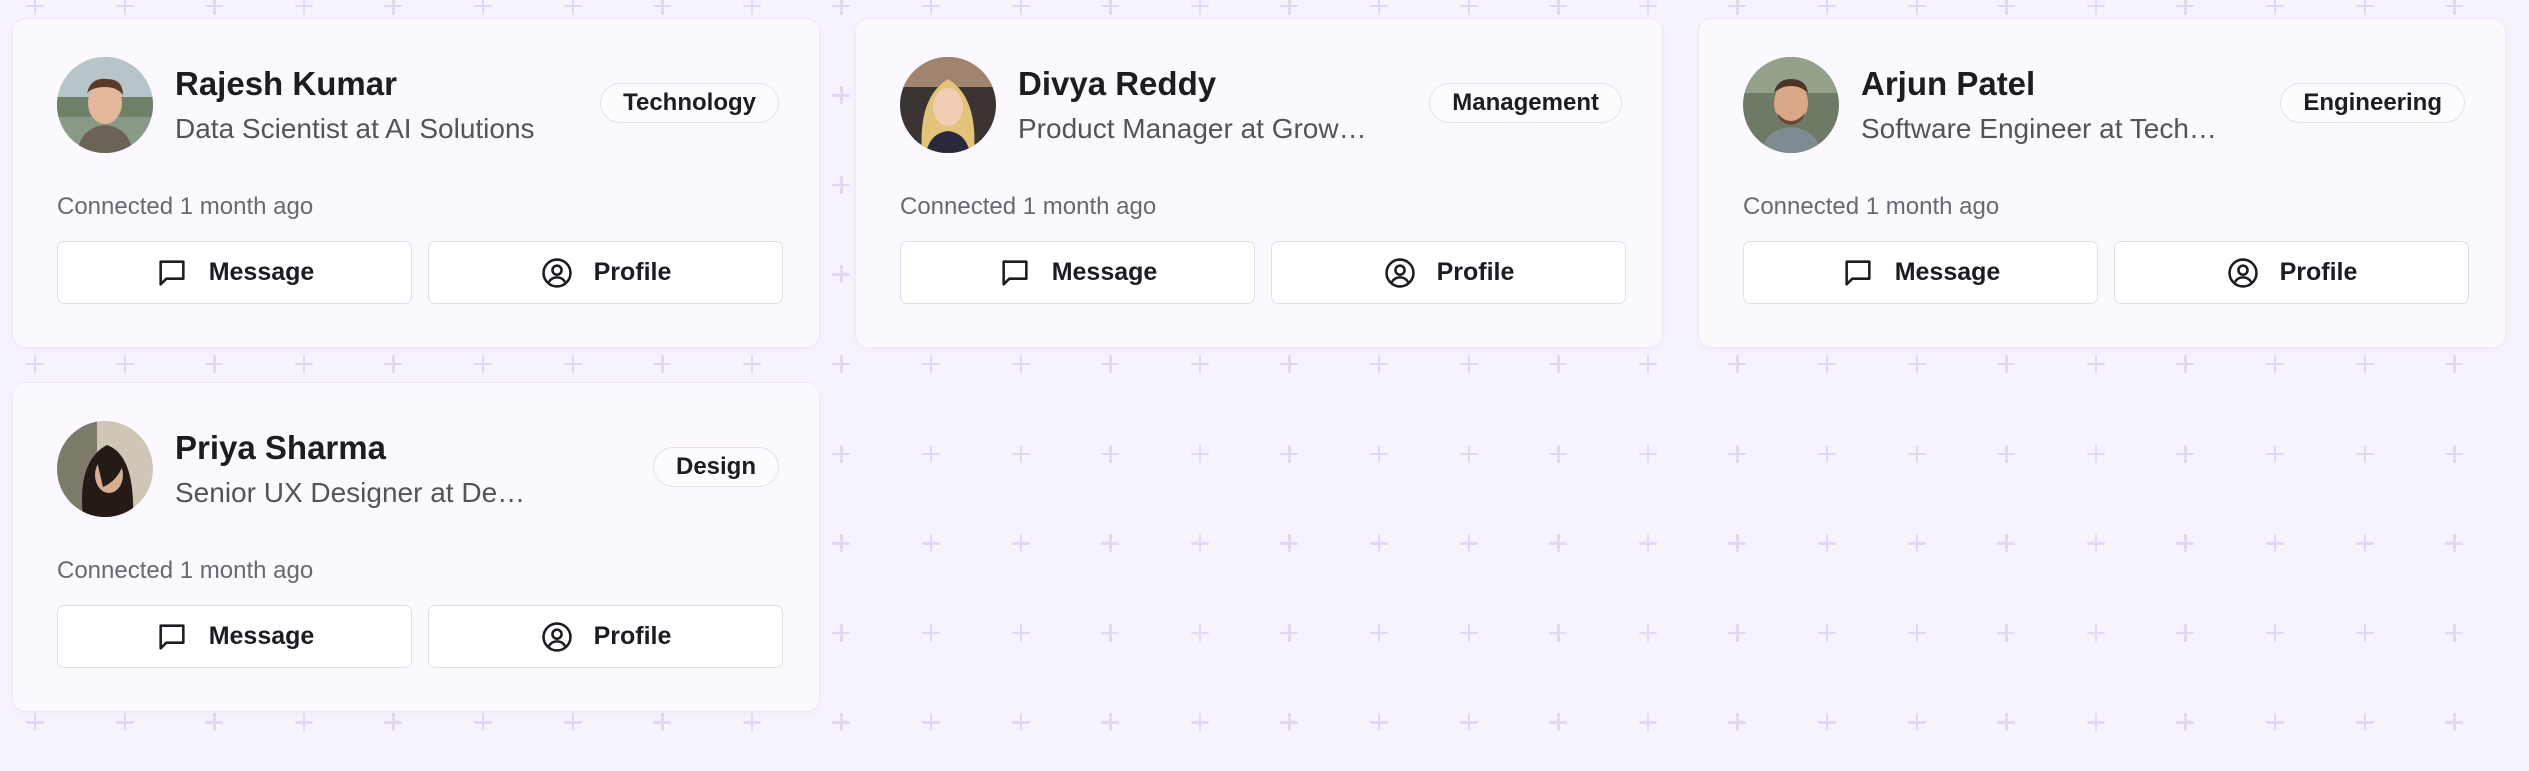 This screenshot has width=2529, height=771. What do you see at coordinates (2372, 103) in the screenshot?
I see `category-badge: Engineering` at bounding box center [2372, 103].